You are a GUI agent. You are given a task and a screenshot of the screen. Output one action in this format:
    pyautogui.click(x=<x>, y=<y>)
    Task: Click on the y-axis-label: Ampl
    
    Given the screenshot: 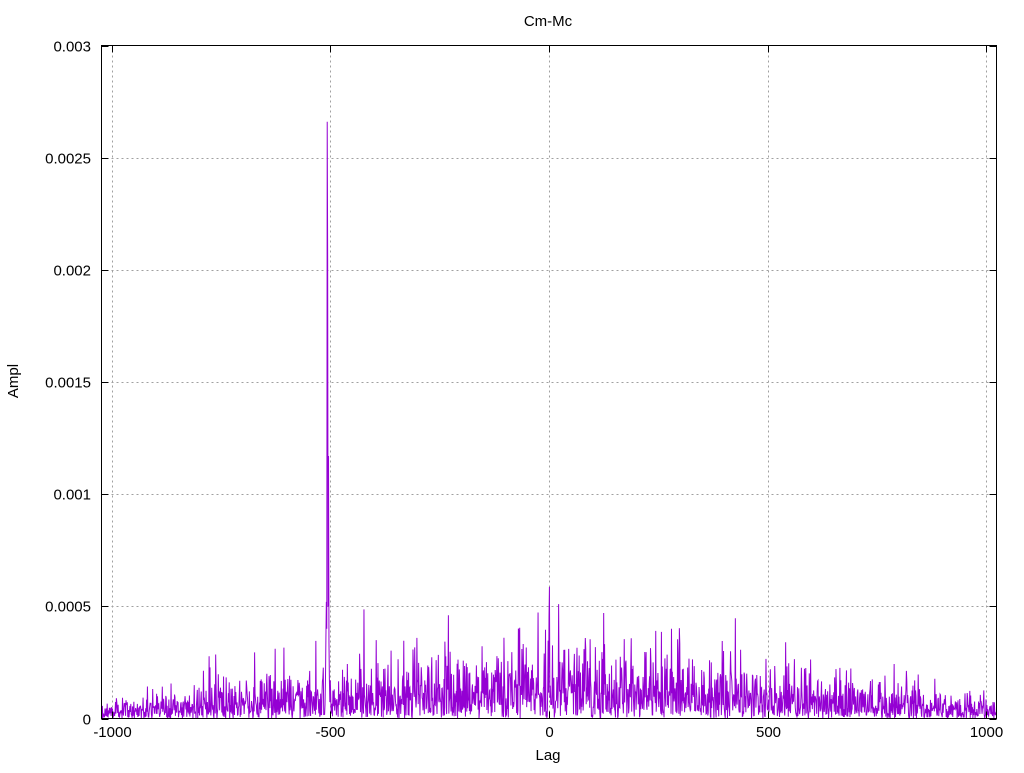 What is the action you would take?
    pyautogui.click(x=13, y=381)
    